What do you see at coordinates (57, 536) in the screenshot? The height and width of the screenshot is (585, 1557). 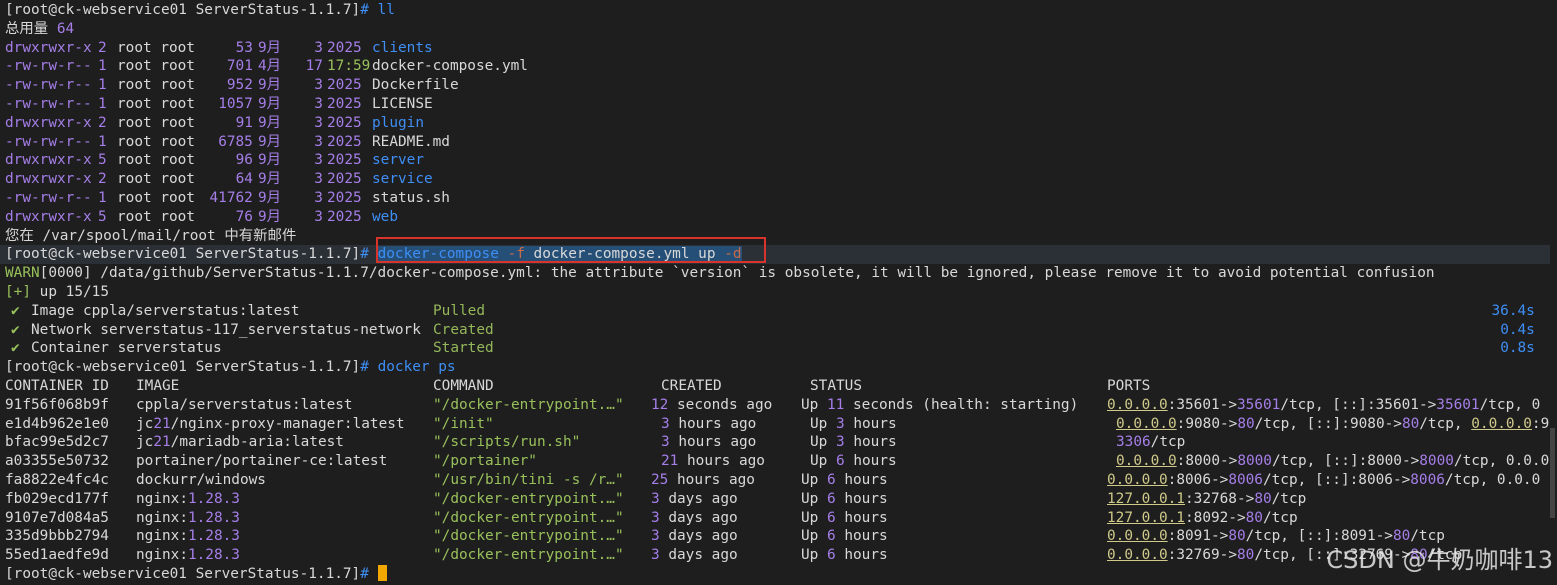 I see `container-id: 335d9bbb2794` at bounding box center [57, 536].